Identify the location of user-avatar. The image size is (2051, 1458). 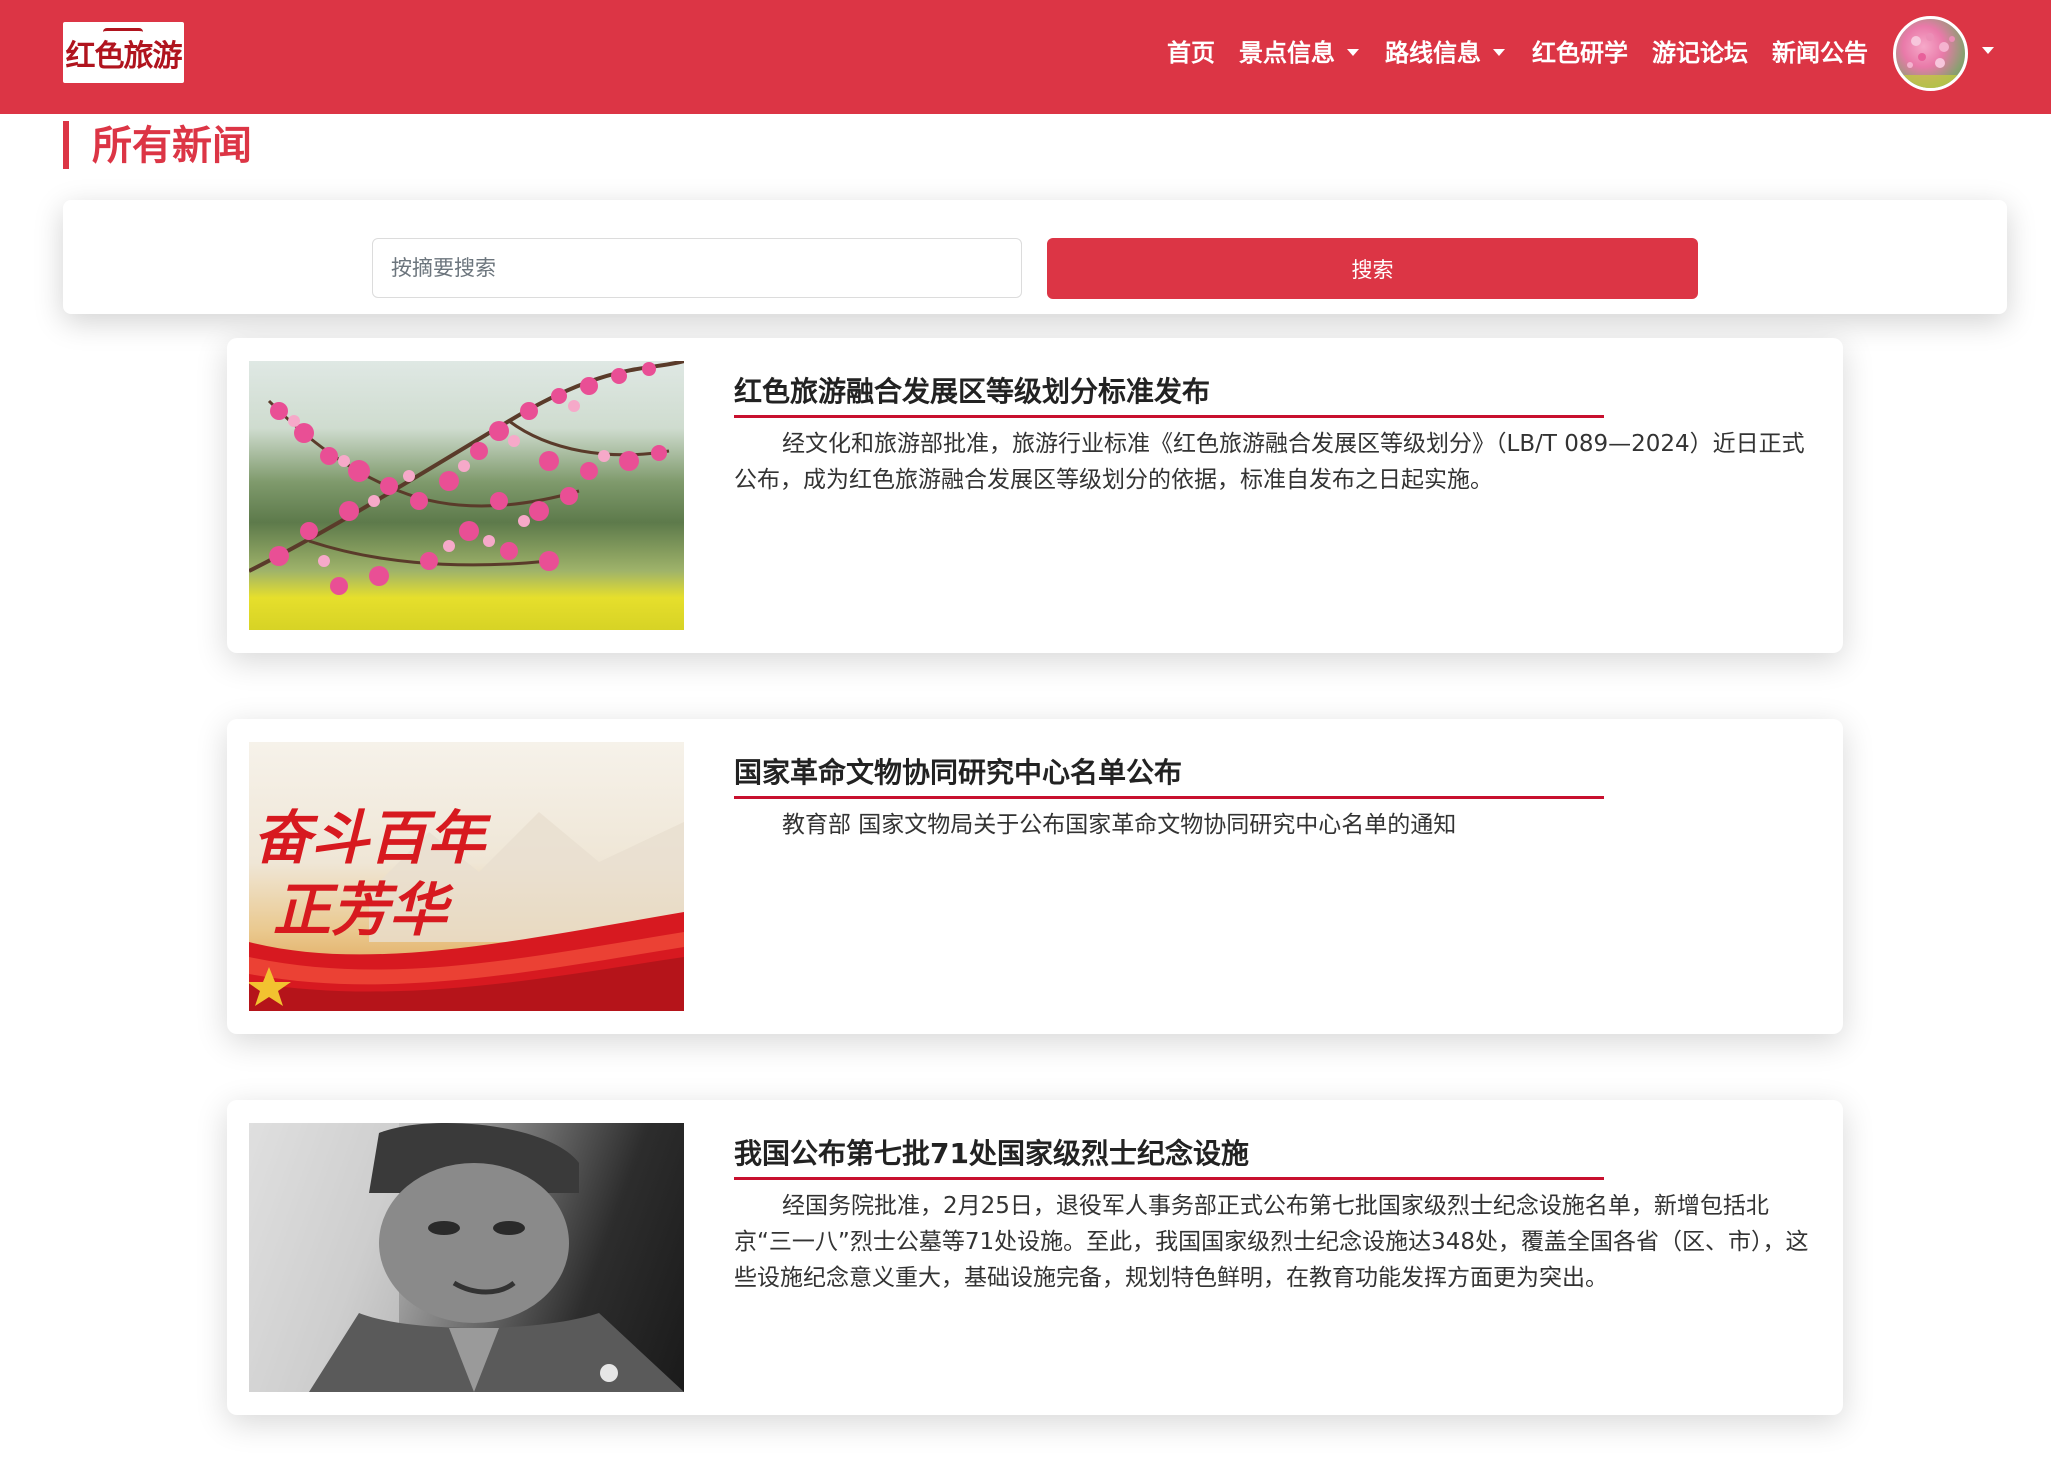
(1930, 53).